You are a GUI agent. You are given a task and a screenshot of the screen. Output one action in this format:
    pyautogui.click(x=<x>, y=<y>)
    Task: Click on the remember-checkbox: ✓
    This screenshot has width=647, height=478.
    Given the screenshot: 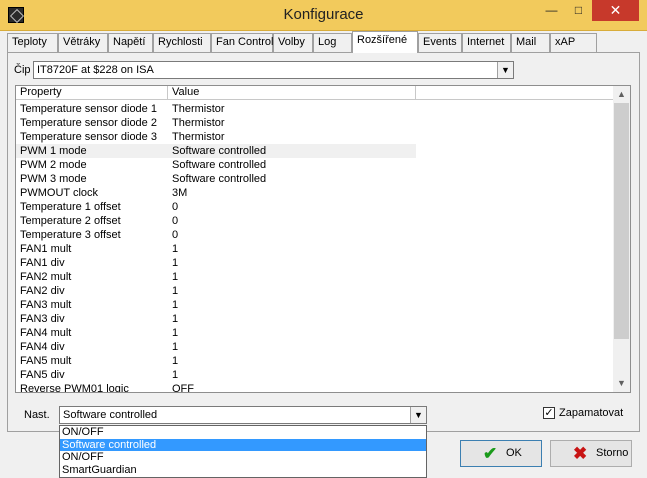 What is the action you would take?
    pyautogui.click(x=549, y=413)
    